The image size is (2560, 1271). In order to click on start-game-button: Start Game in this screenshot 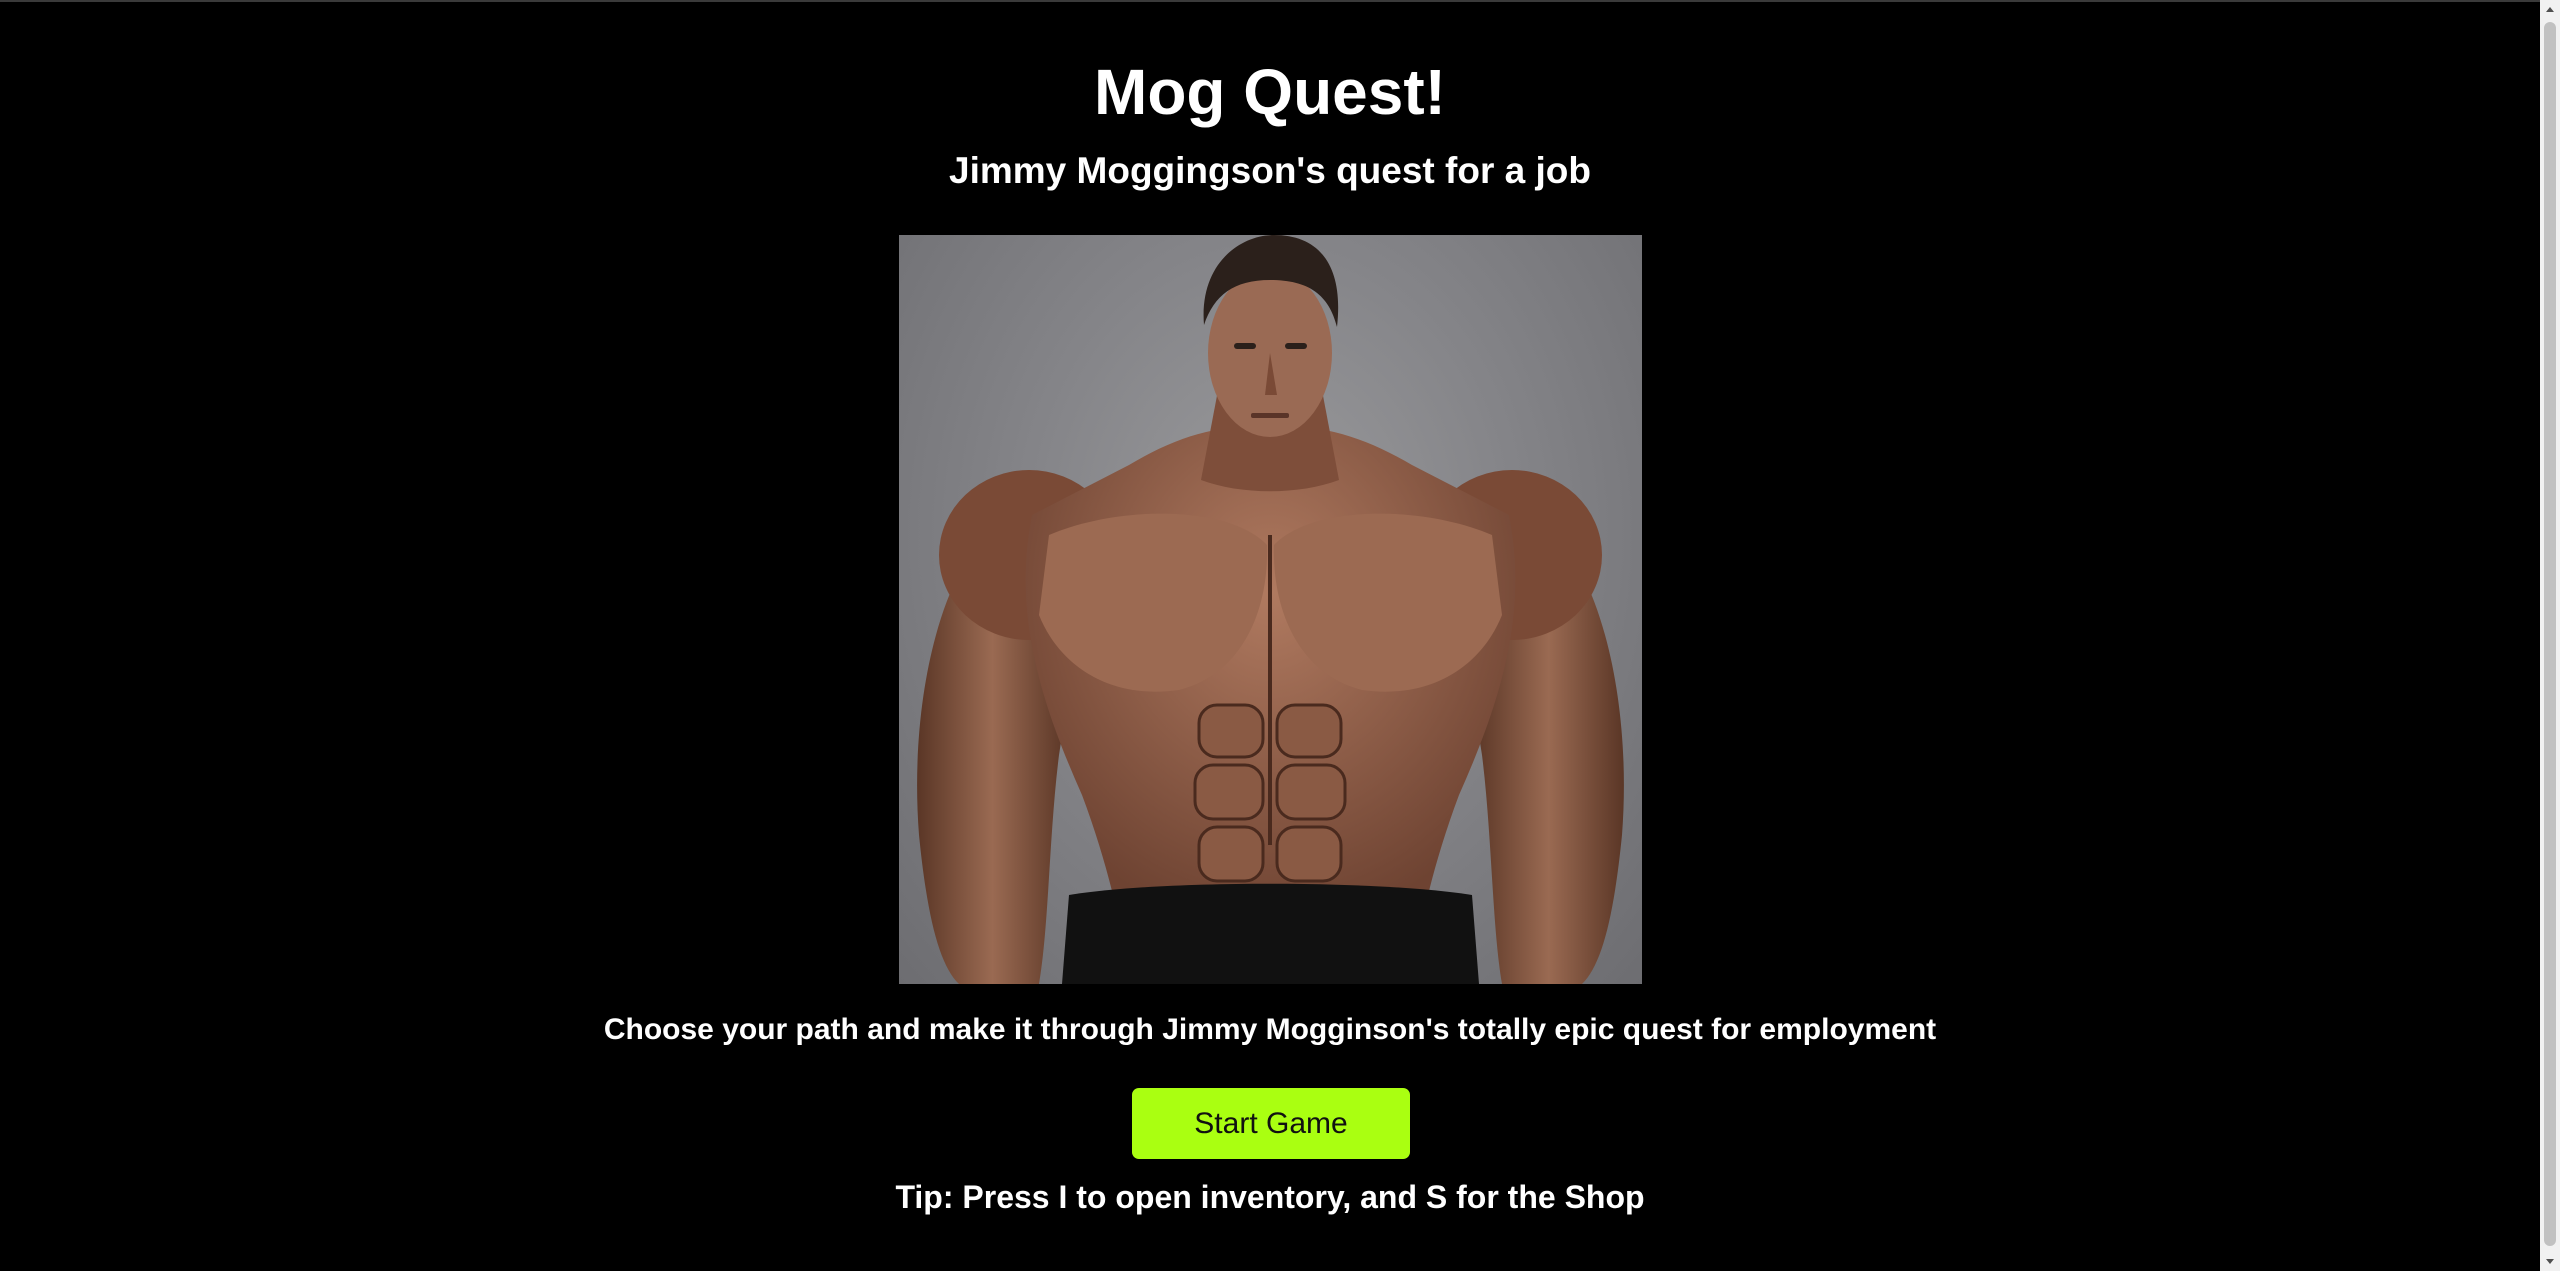, I will do `click(1271, 1123)`.